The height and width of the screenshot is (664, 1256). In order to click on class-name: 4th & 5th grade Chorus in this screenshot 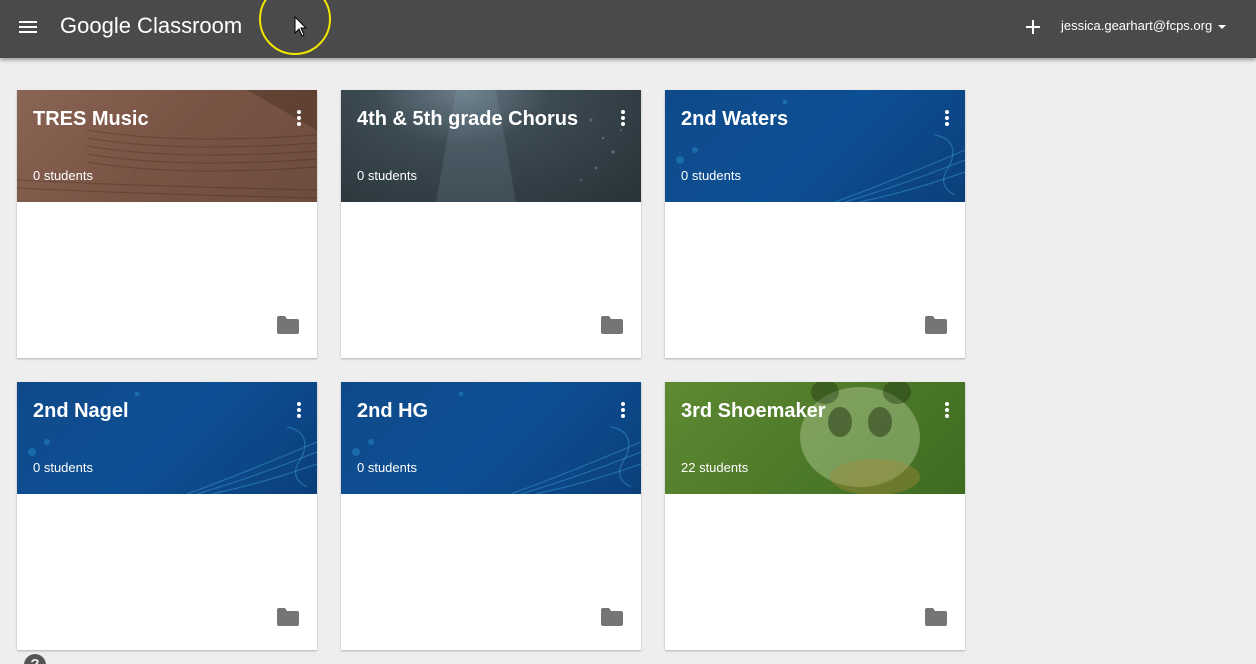, I will do `click(467, 119)`.